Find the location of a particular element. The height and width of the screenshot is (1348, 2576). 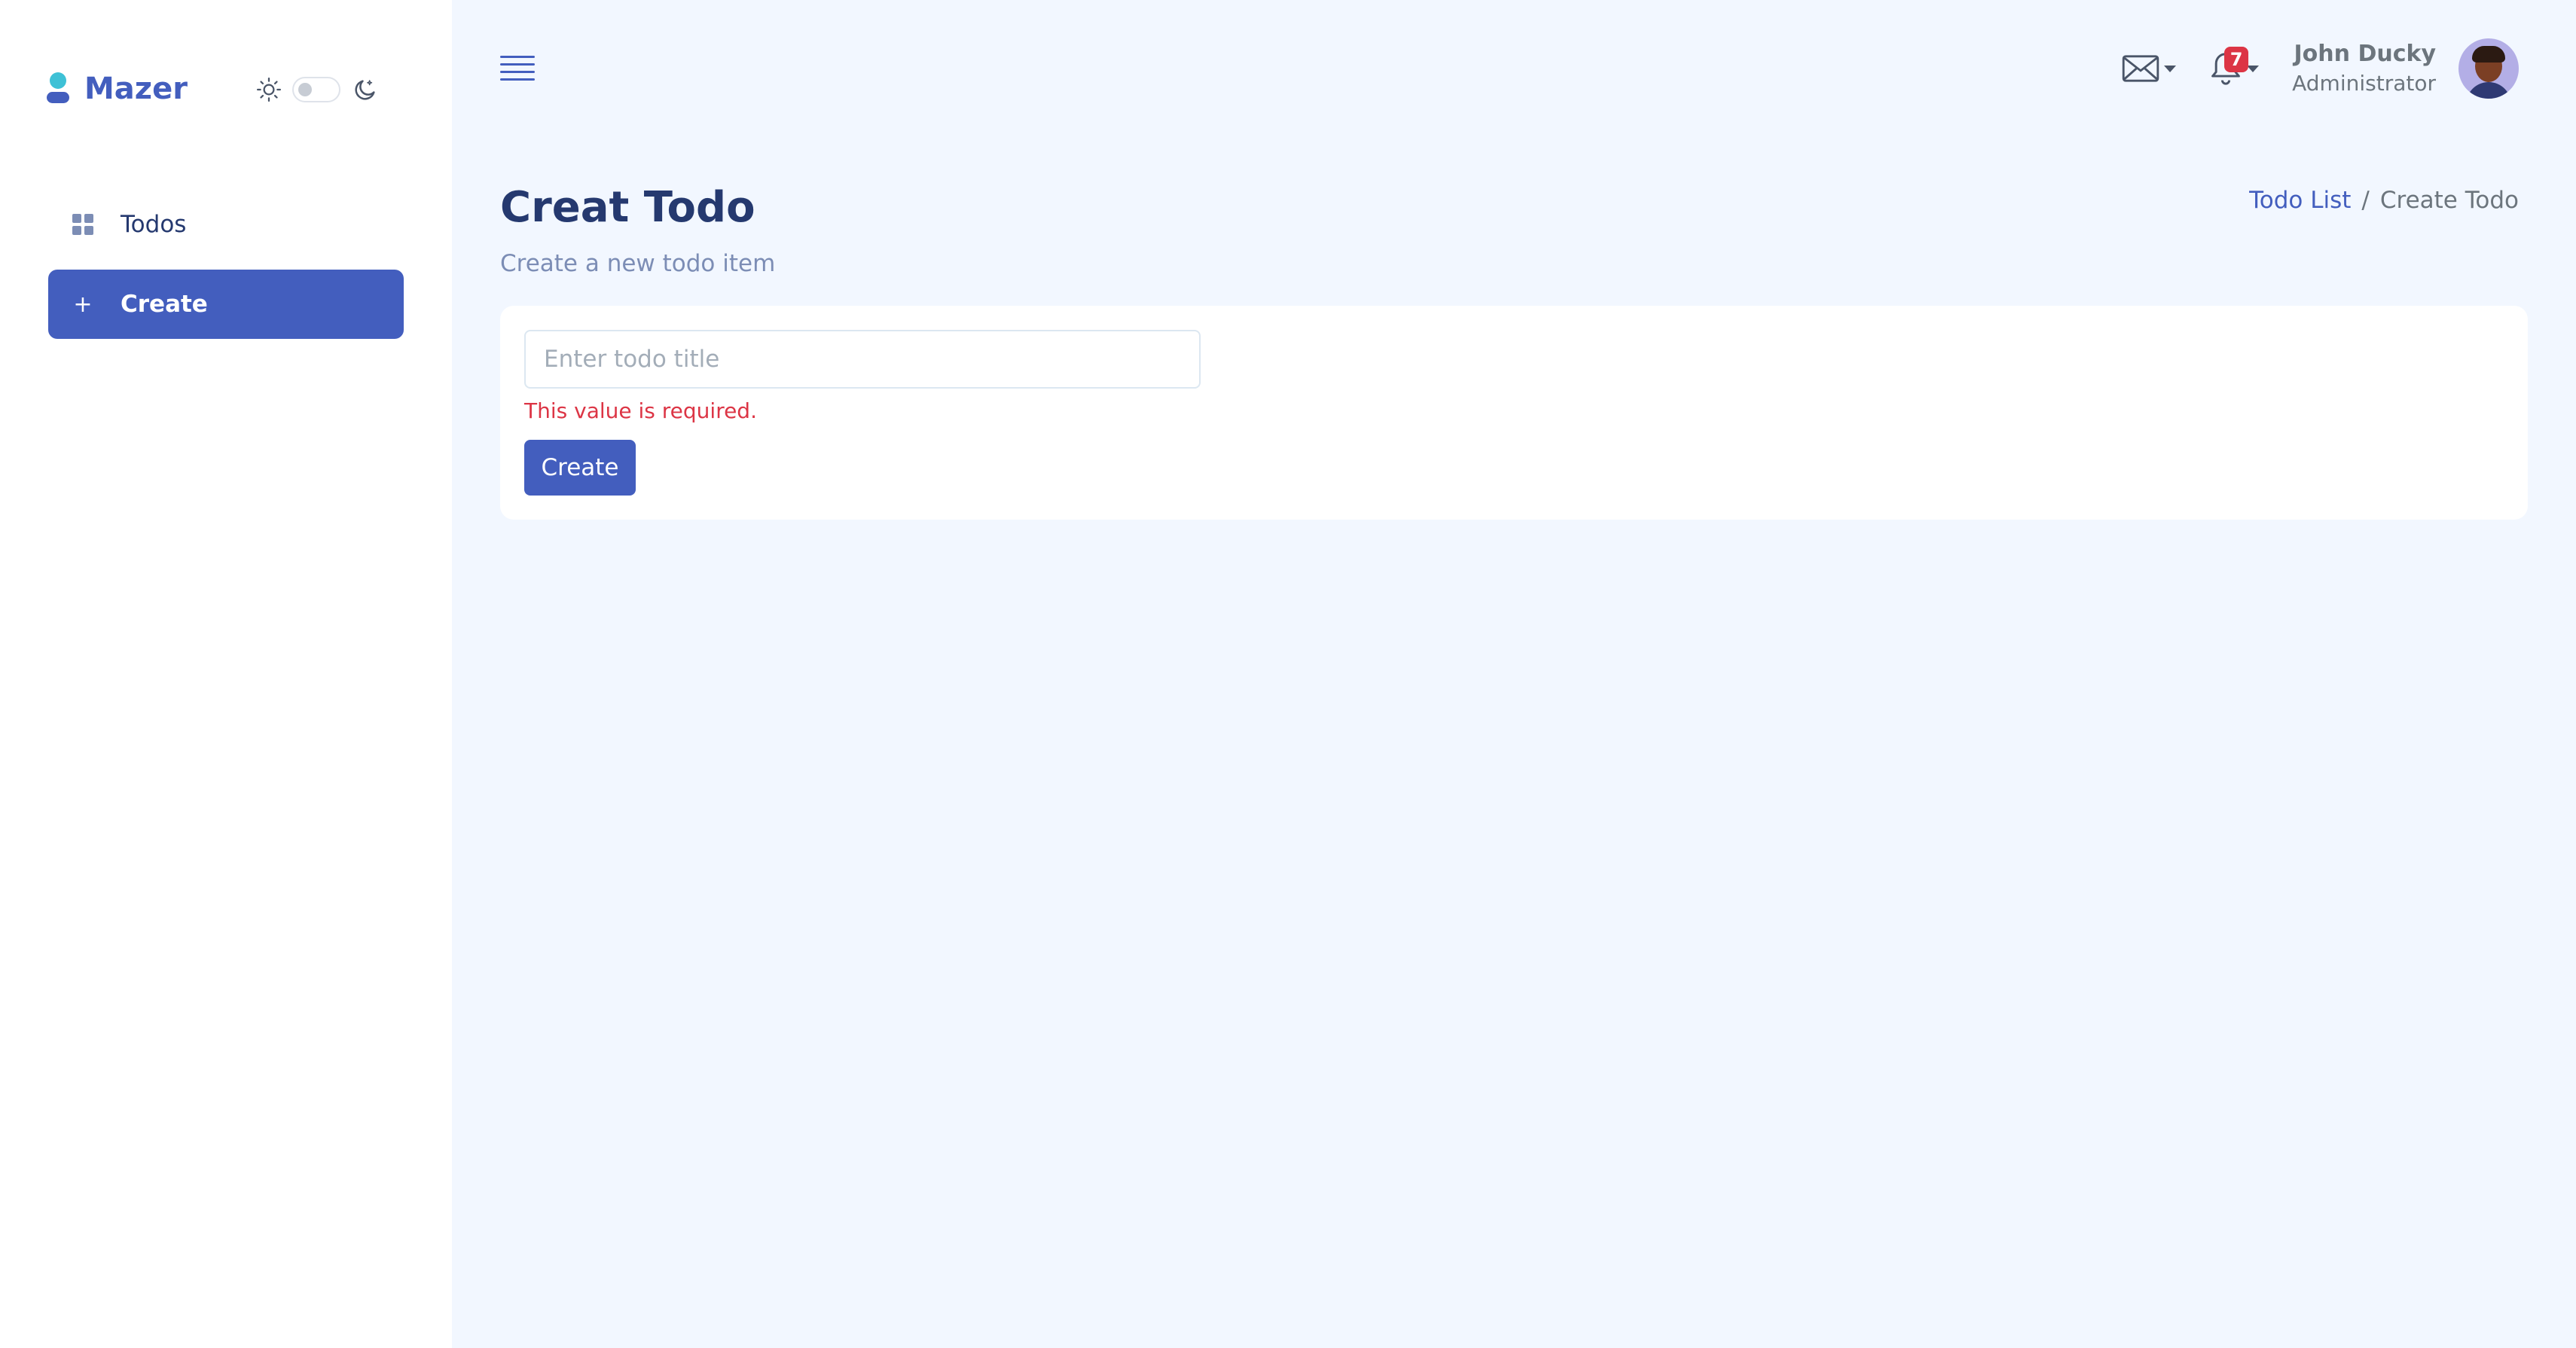

brand-name: Mazer is located at coordinates (136, 89).